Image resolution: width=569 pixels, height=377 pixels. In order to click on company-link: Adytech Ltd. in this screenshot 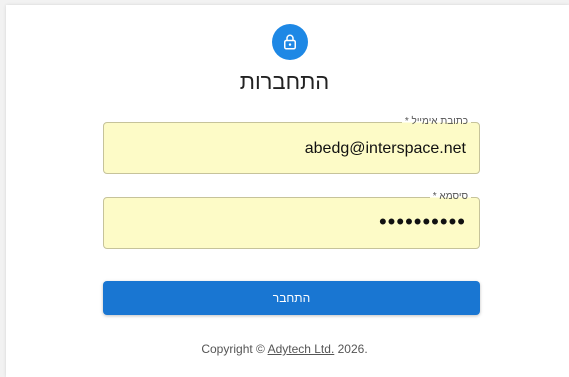, I will do `click(301, 349)`.